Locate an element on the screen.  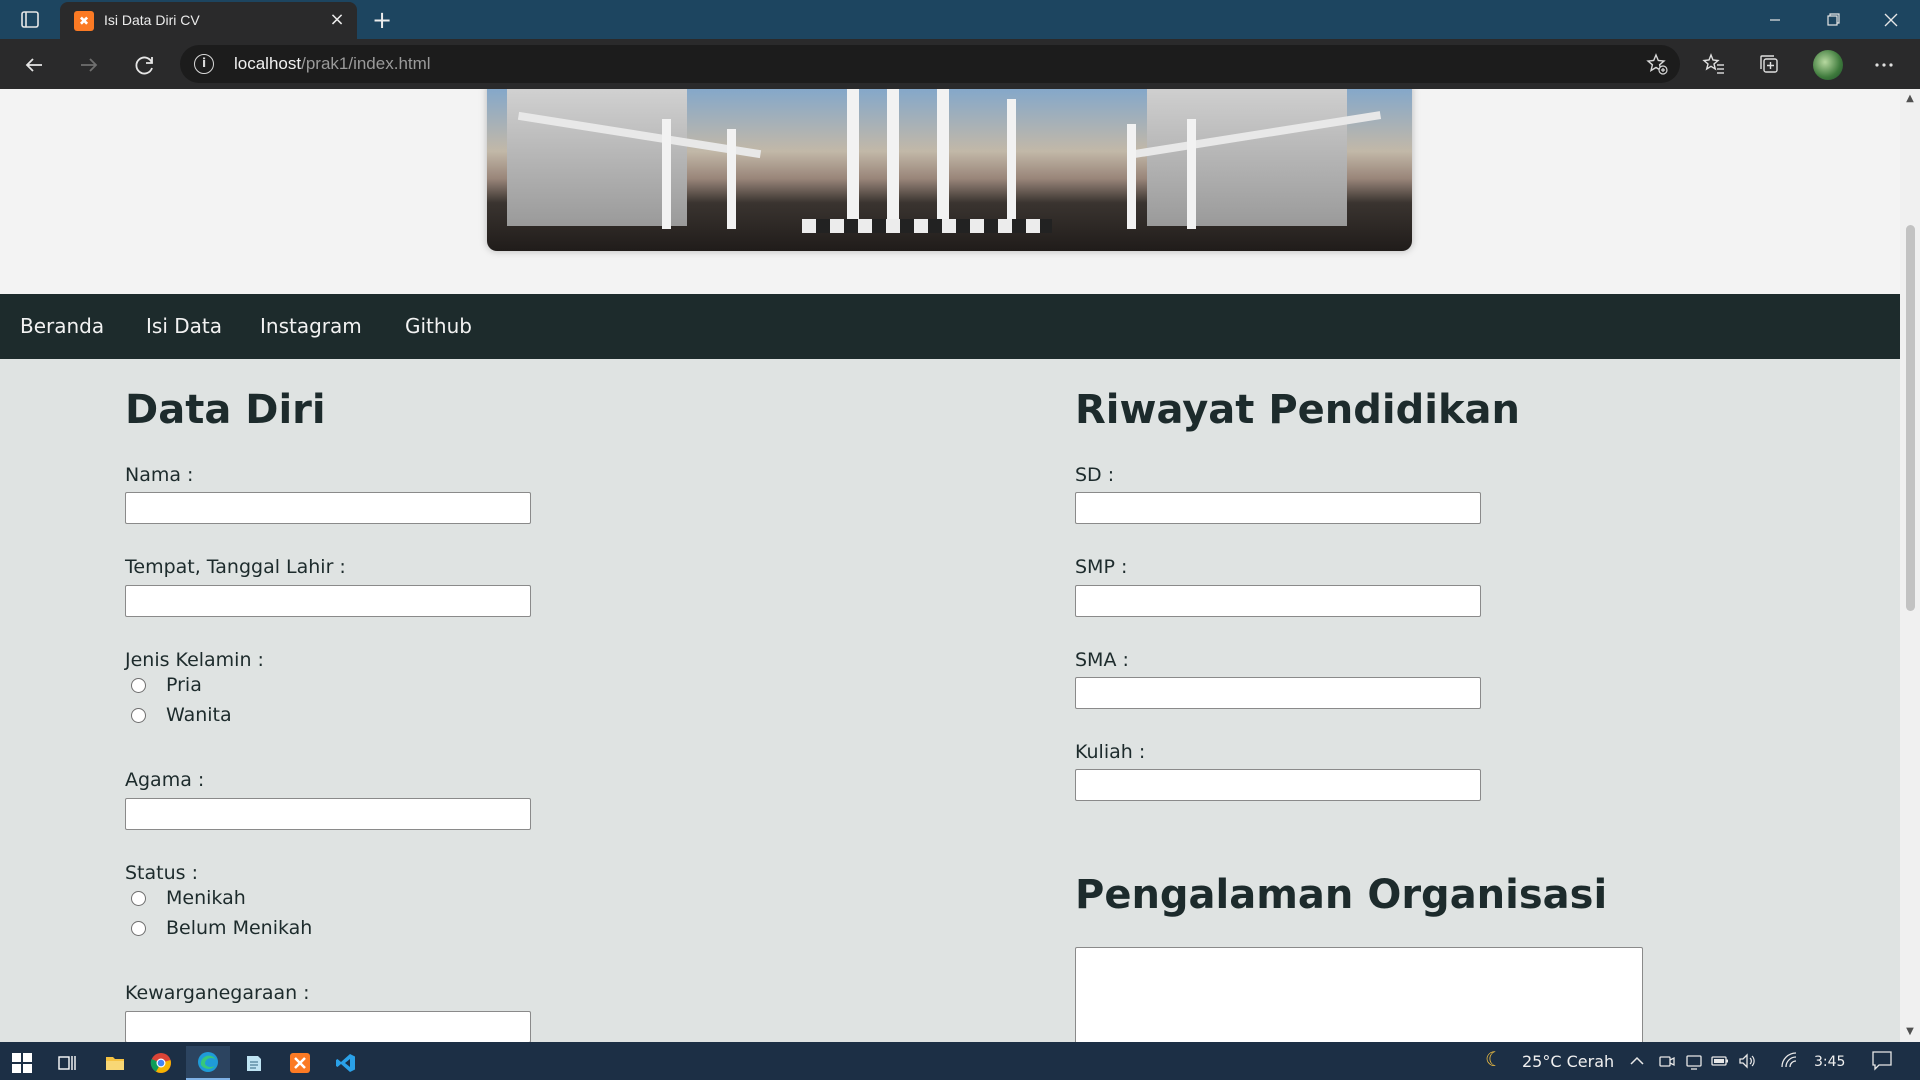
chevron-up-icon is located at coordinates (1637, 1061).